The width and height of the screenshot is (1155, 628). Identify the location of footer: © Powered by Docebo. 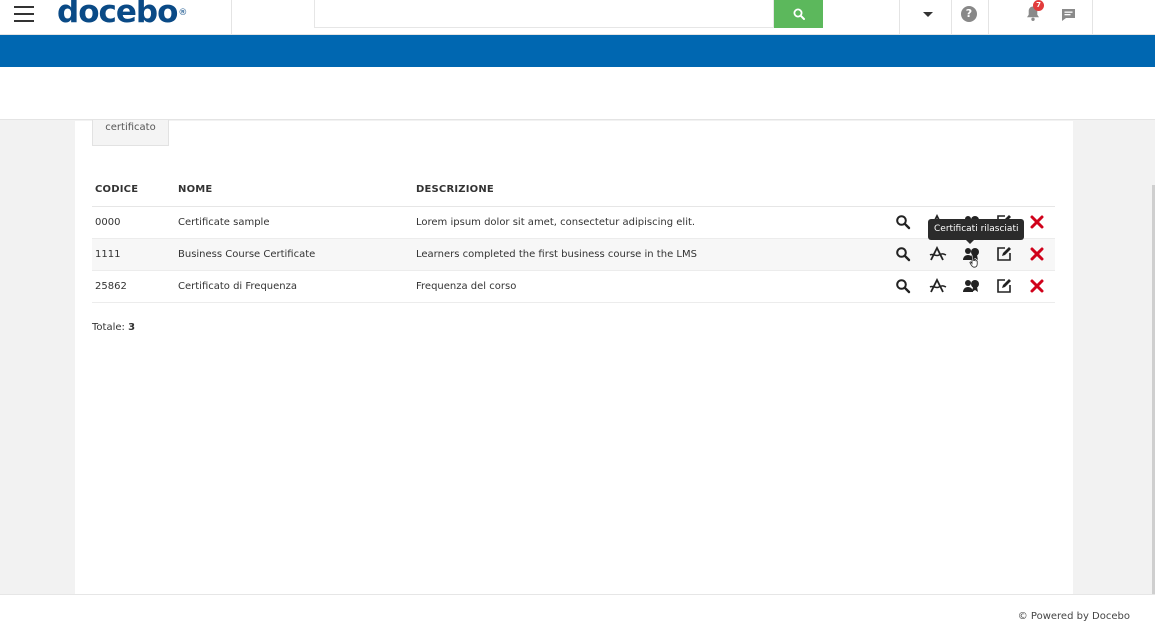
(577, 611).